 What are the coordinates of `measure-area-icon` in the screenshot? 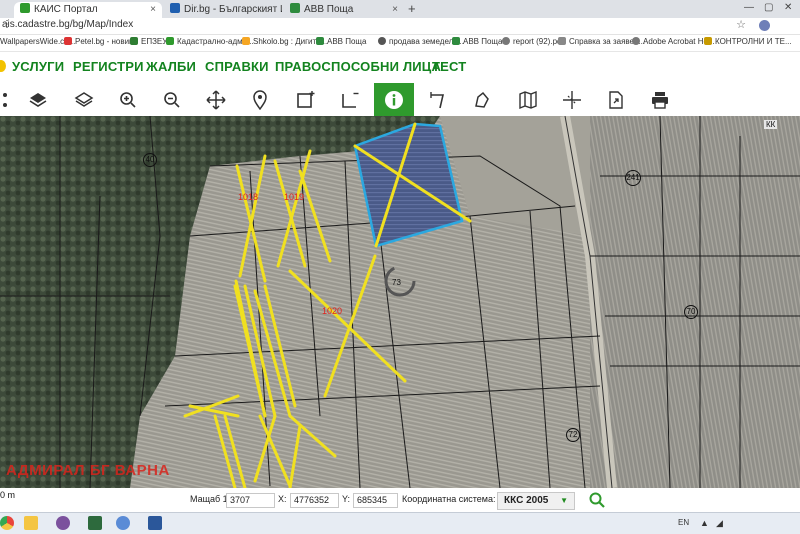 It's located at (482, 99).